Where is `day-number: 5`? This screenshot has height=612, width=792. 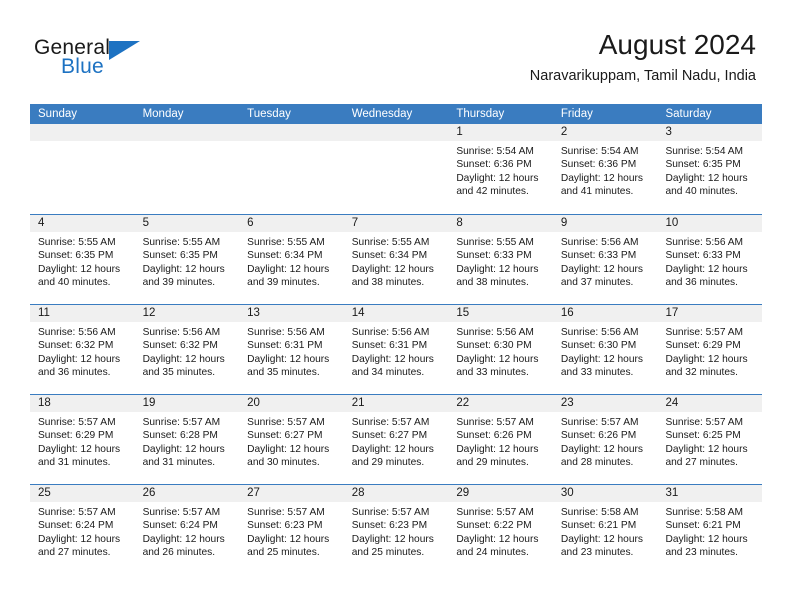 day-number: 5 is located at coordinates (187, 223).